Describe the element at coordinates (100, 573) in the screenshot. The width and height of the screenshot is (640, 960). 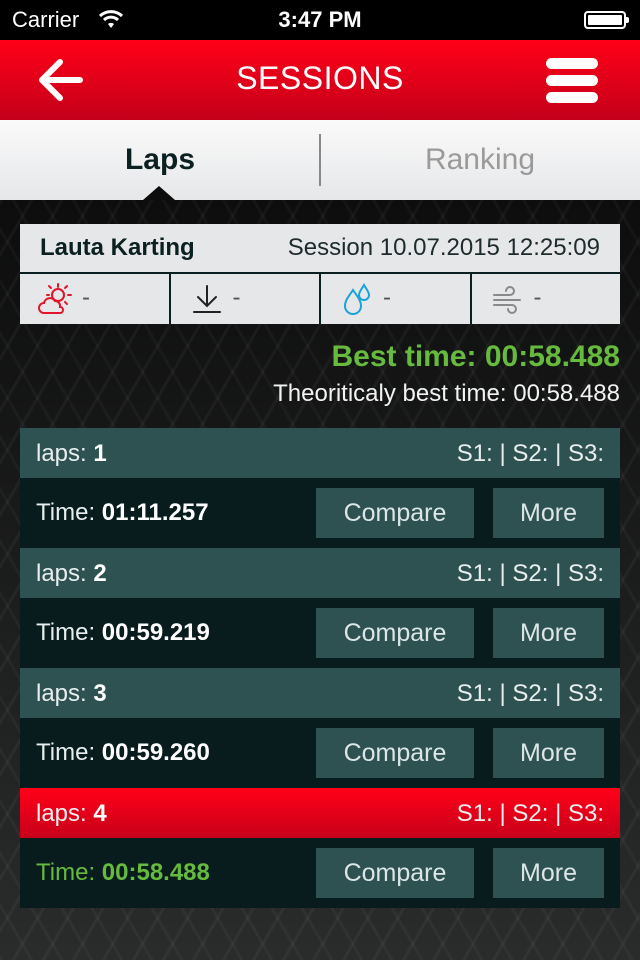
I see `lap-number-value: 2` at that location.